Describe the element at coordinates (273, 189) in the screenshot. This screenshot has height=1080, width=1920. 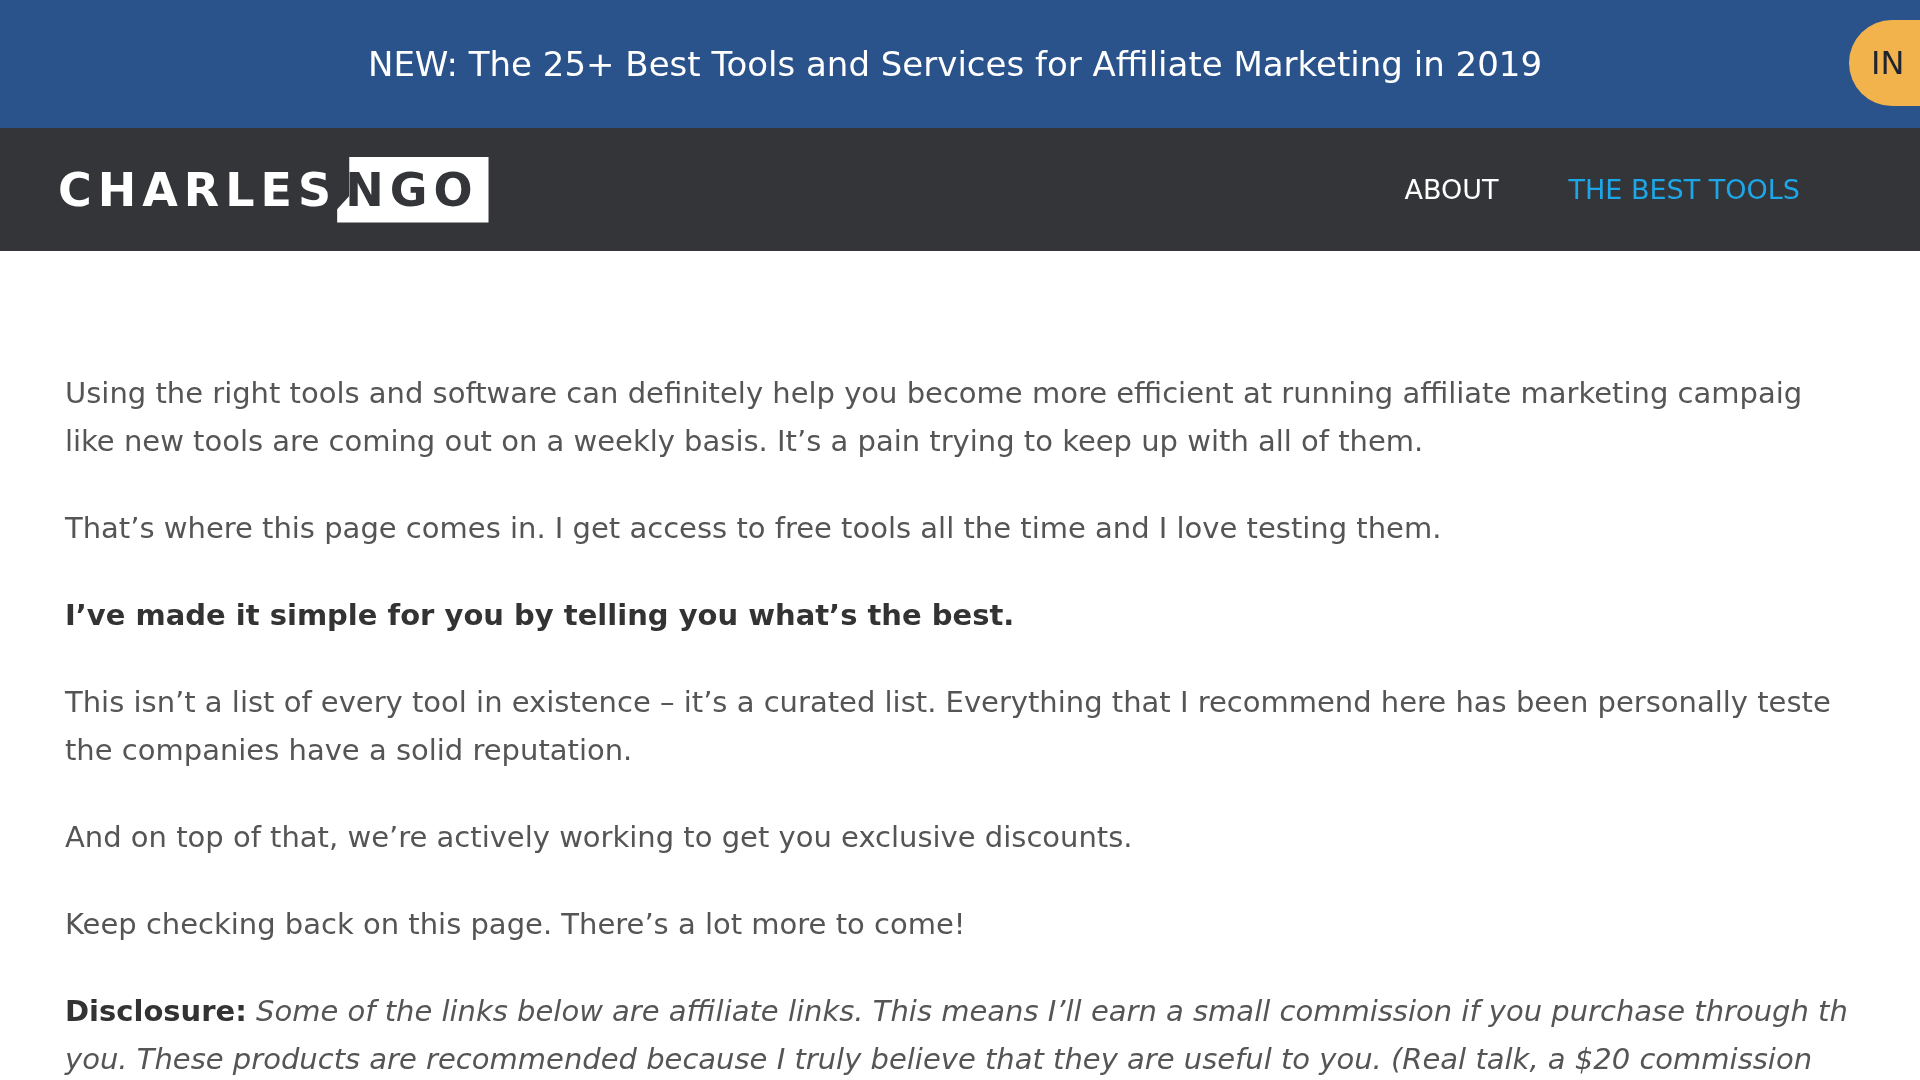
I see `logo: CHARLES NGO` at that location.